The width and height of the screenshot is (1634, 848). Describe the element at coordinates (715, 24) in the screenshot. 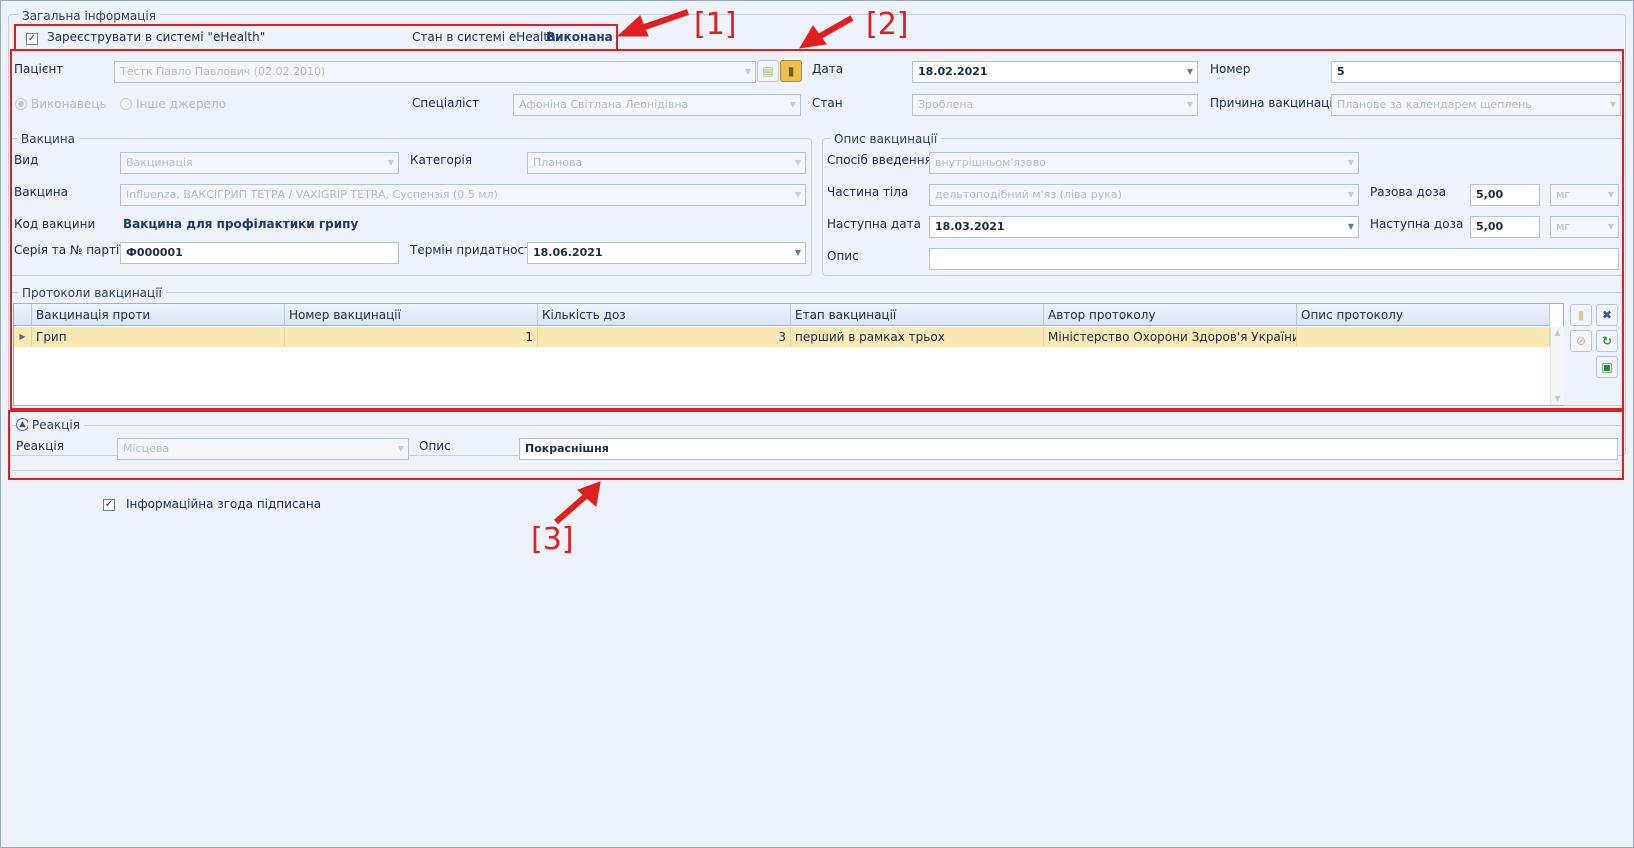

I see `callout-1: [1]` at that location.